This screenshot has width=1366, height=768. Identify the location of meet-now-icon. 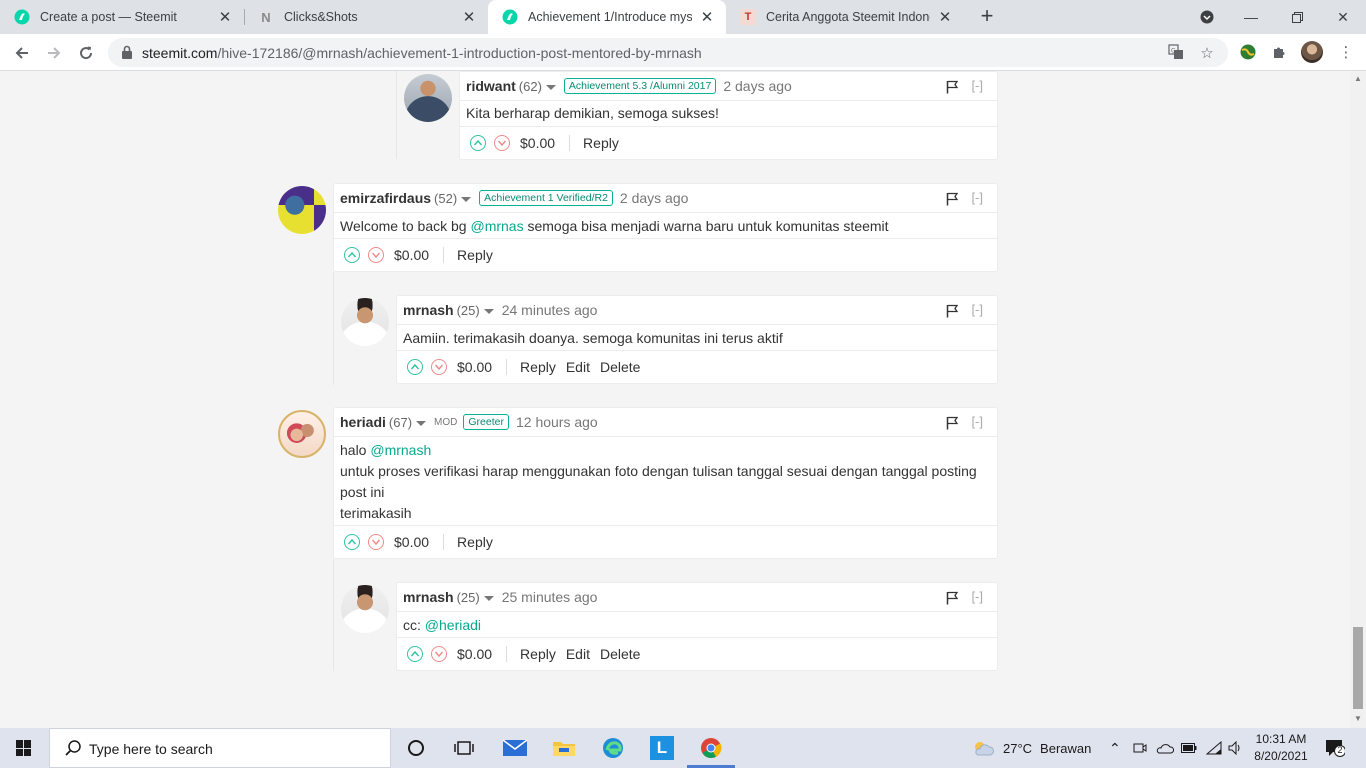
(1140, 748).